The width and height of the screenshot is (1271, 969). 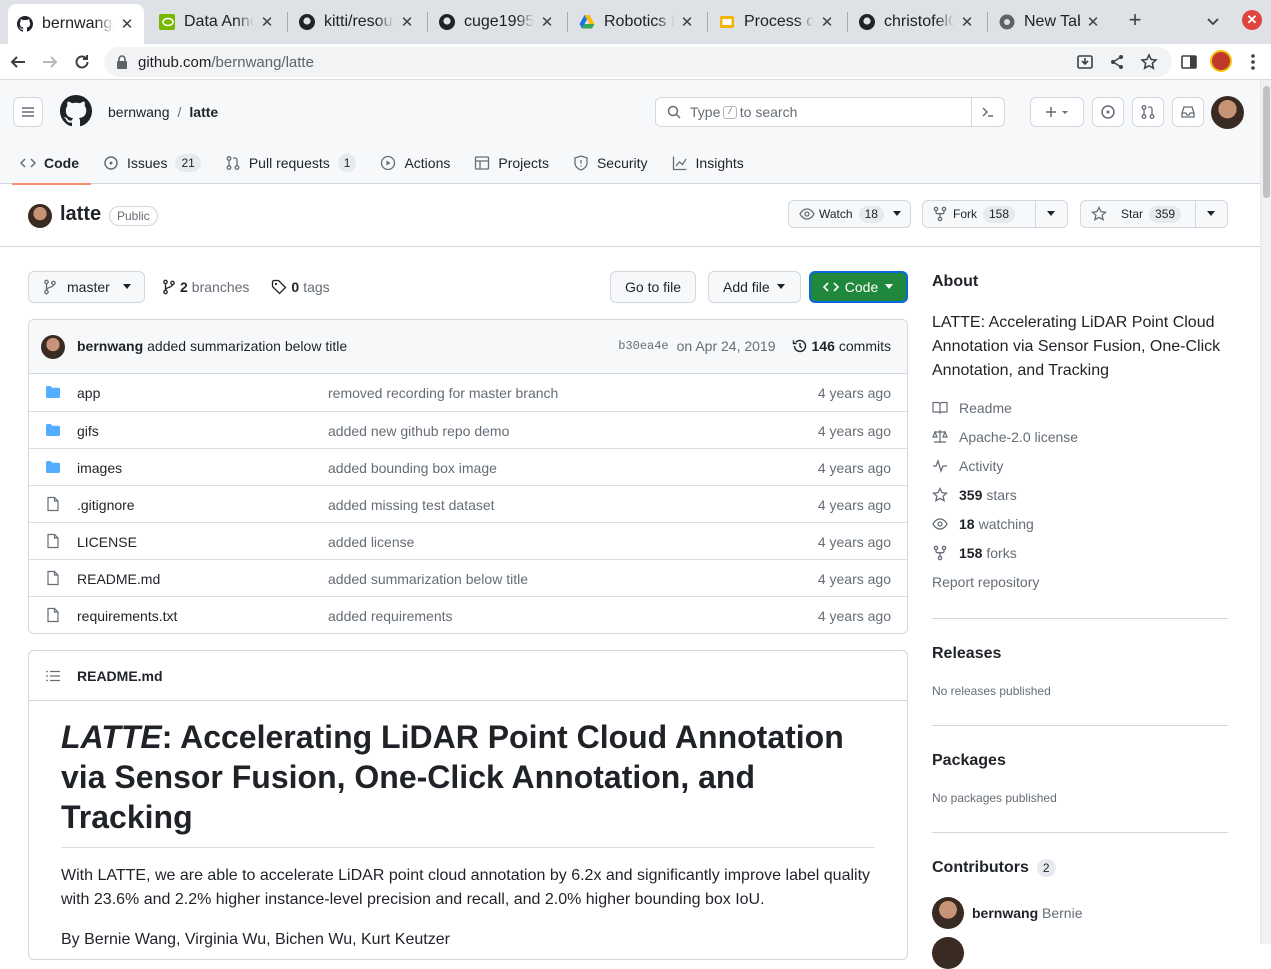 I want to click on page-scrollbar, so click(x=1265, y=512).